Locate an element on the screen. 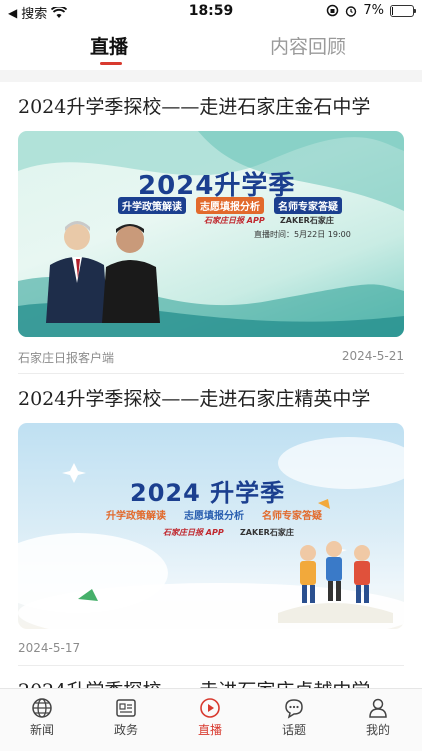  article-title: 2024升学季探校——走进石家庄金石中学 is located at coordinates (211, 105).